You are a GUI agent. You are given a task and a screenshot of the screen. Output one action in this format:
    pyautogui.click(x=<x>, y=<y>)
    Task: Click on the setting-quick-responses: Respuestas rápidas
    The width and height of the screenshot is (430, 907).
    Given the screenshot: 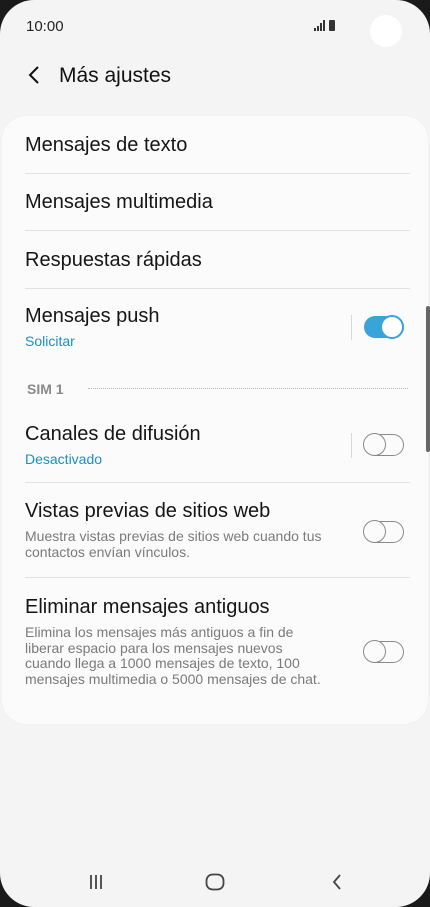 What is the action you would take?
    pyautogui.click(x=215, y=259)
    